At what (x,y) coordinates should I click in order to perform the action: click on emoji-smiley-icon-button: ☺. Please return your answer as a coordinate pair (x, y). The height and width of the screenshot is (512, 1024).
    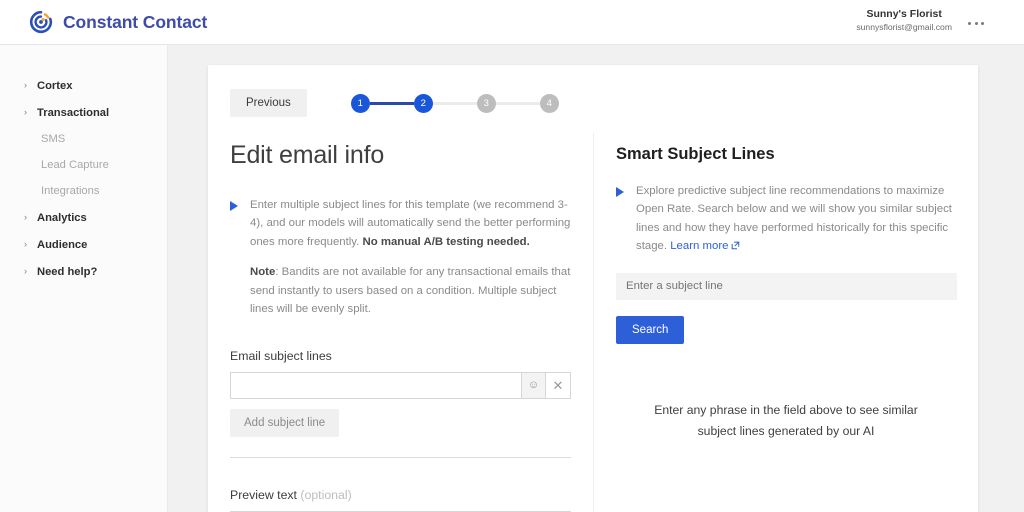
    Looking at the image, I should click on (533, 385).